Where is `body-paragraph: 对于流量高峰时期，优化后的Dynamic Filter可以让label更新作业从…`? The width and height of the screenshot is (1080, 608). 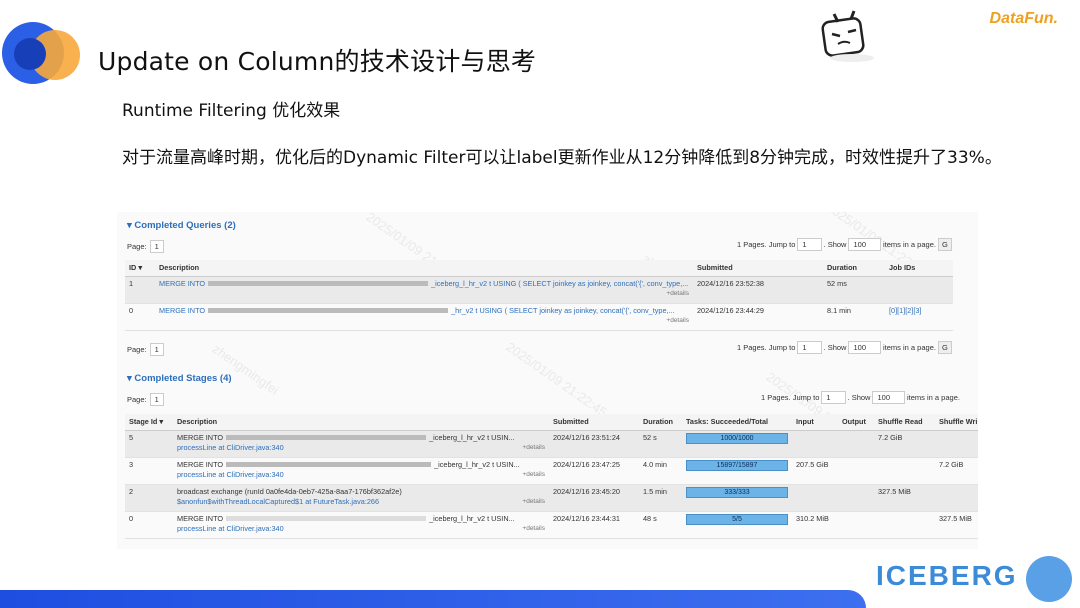 body-paragraph: 对于流量高峰时期，优化后的Dynamic Filter可以让label更新作业从… is located at coordinates (562, 158).